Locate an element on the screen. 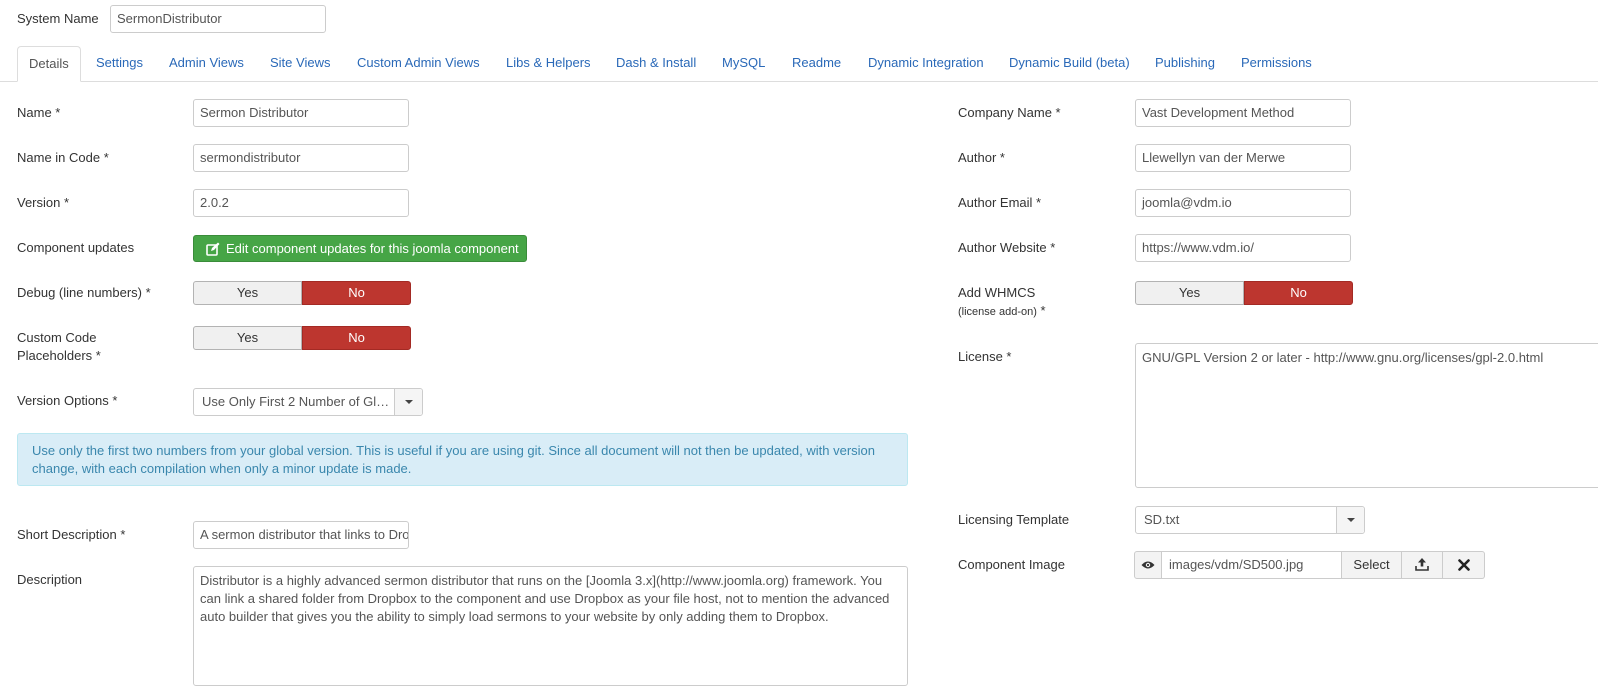  company-name-label: Company Name * is located at coordinates (1009, 112).